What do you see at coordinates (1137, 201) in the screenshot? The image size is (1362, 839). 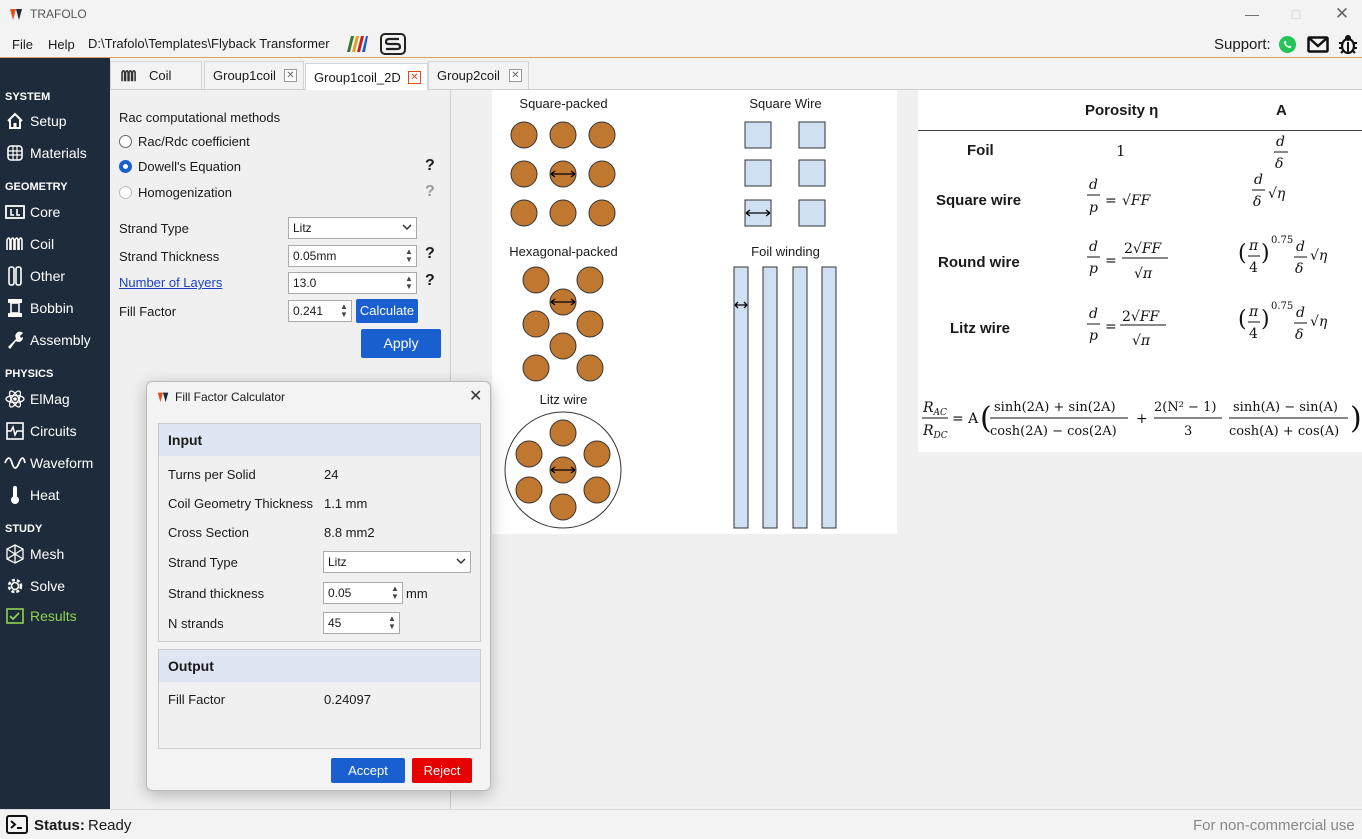 I see `svg-text: √FF` at bounding box center [1137, 201].